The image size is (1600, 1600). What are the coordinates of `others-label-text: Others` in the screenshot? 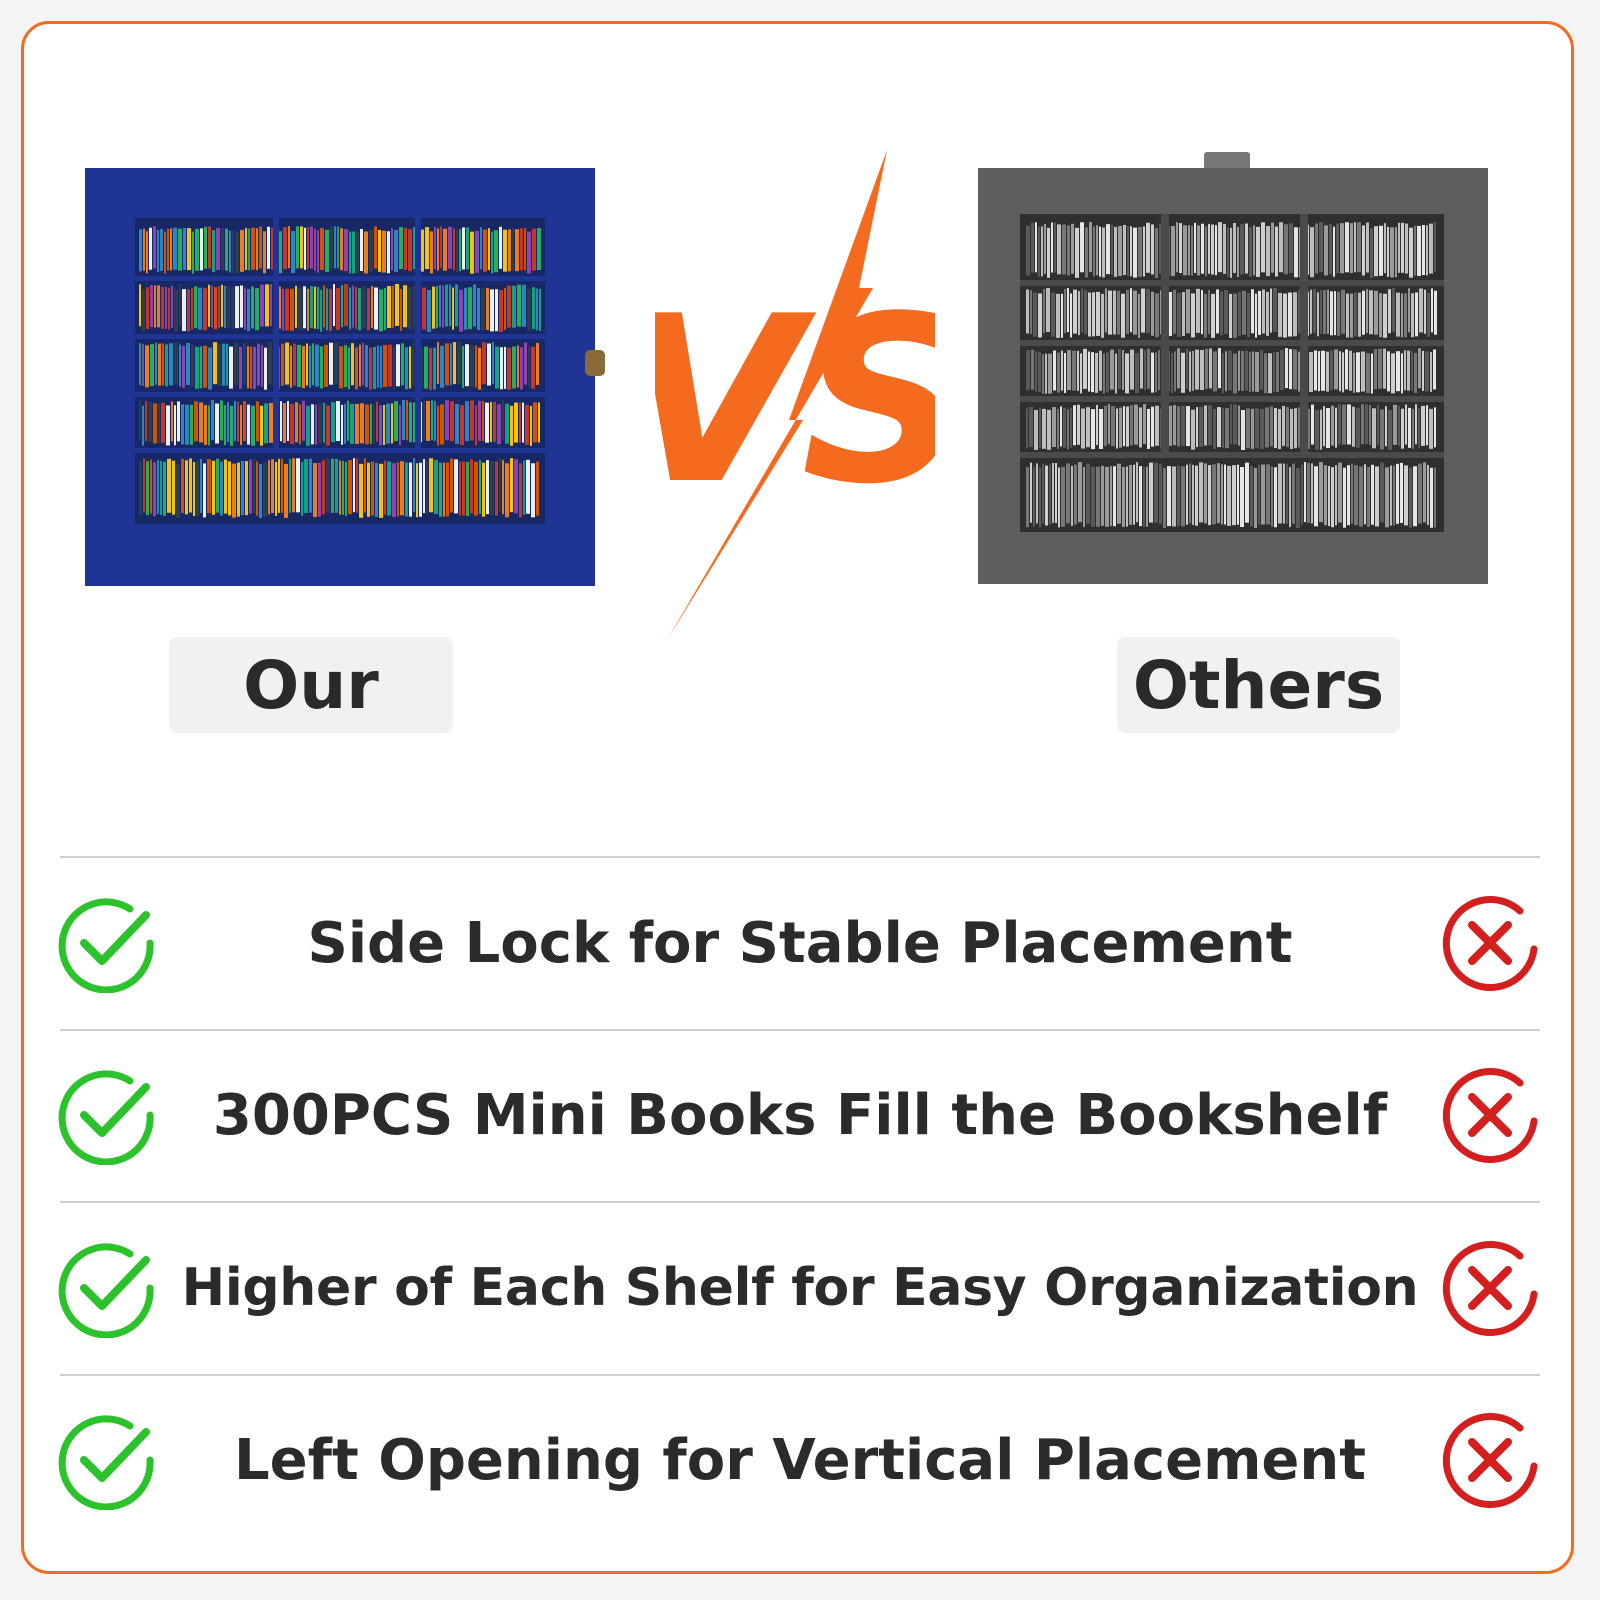 It's located at (1258, 685).